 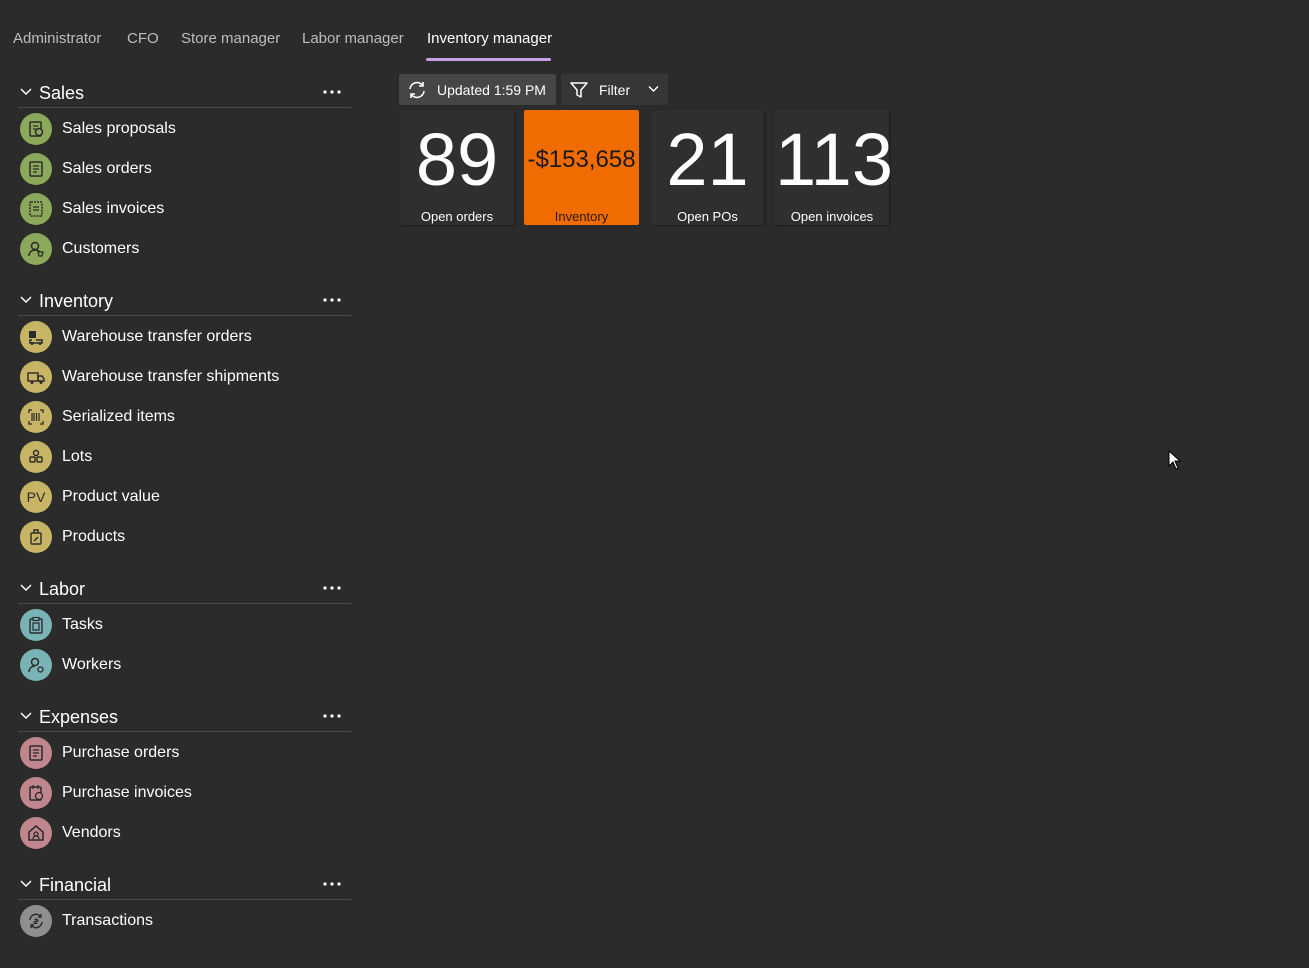 I want to click on active-tab-indicator, so click(x=488, y=59).